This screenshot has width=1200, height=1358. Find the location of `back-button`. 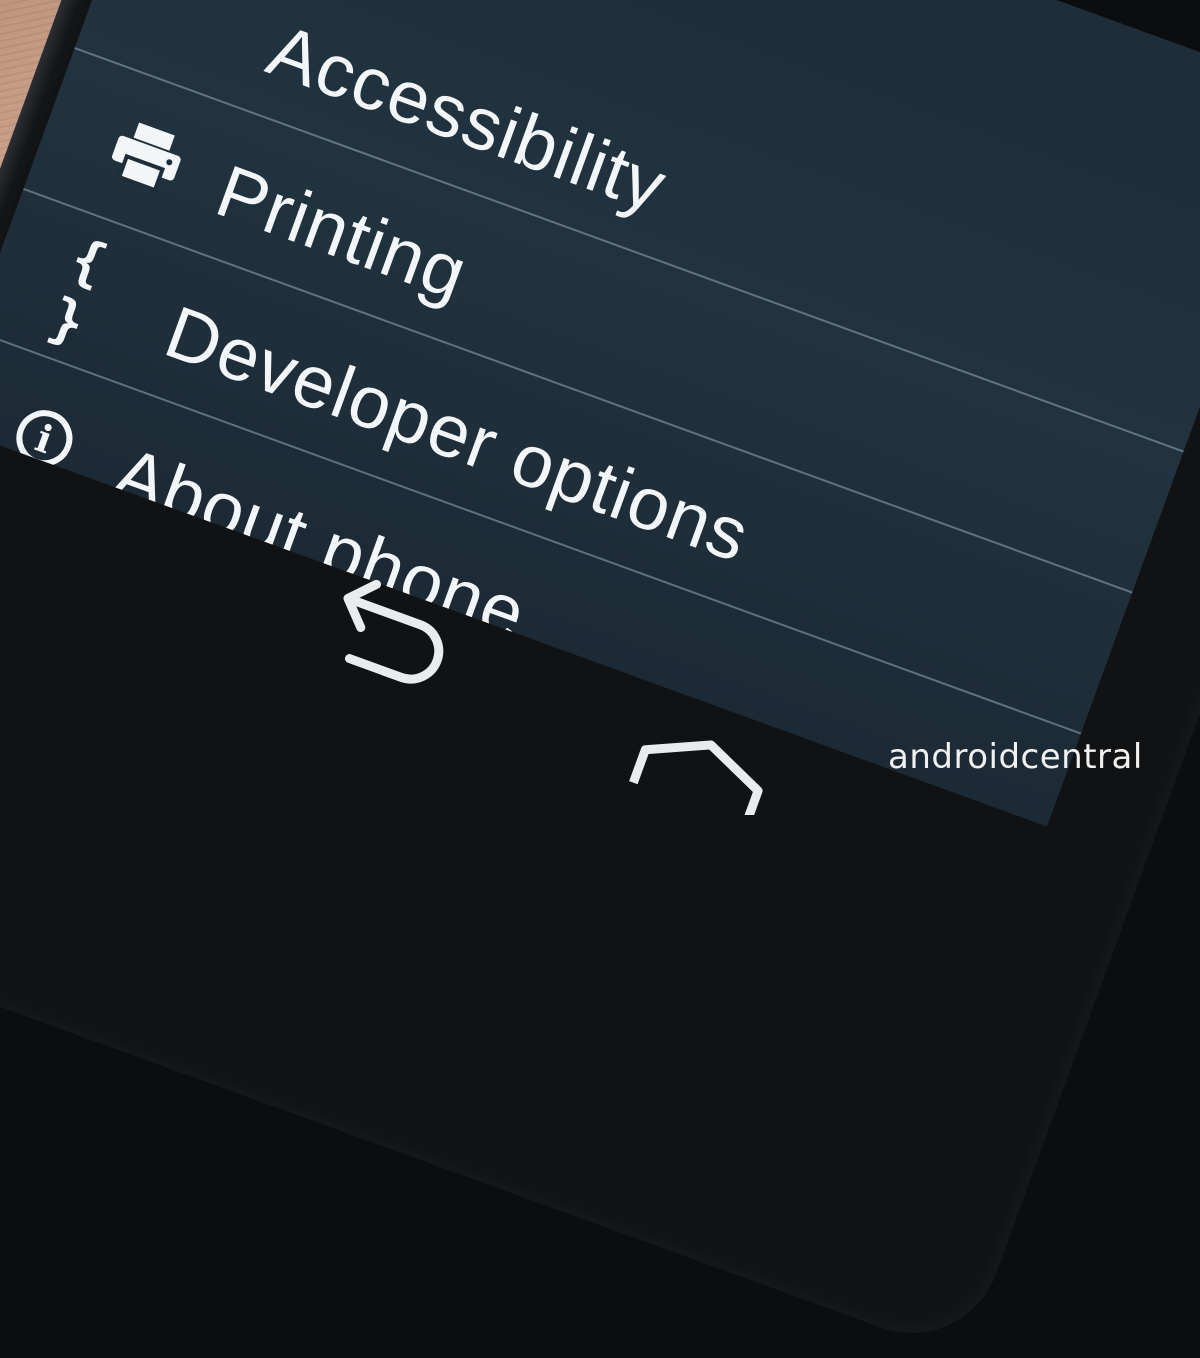

back-button is located at coordinates (390, 635).